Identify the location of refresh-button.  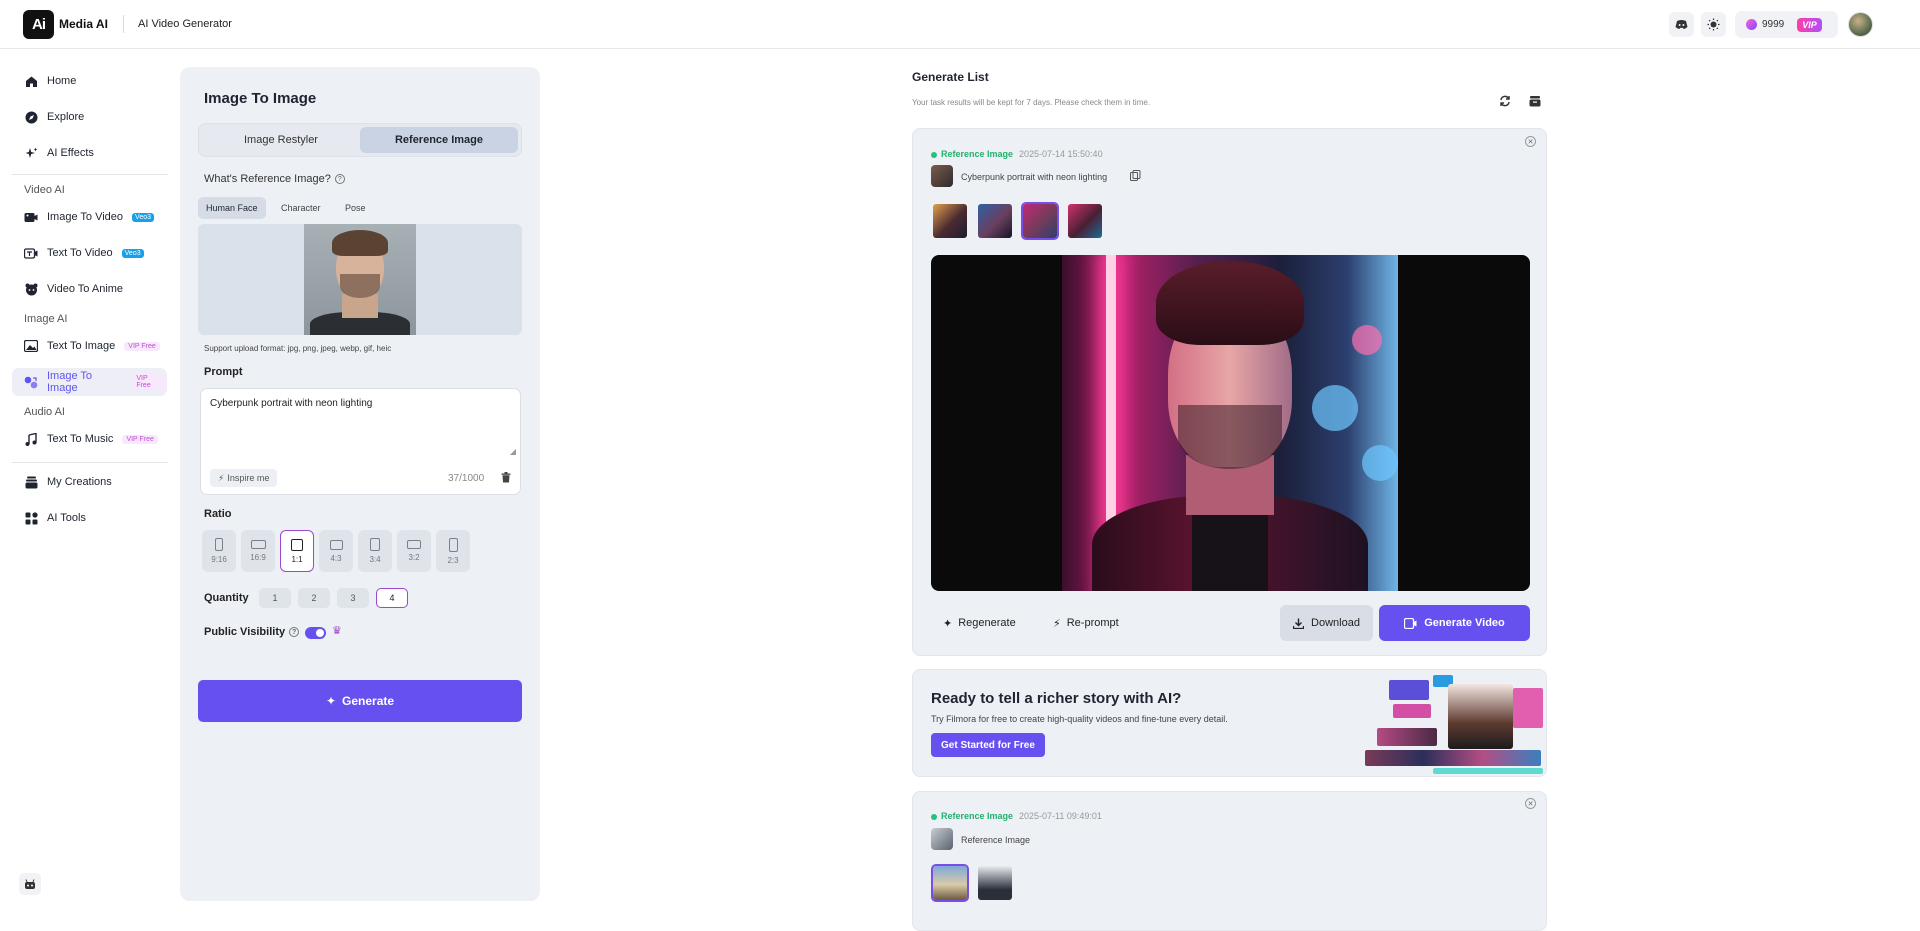
(1505, 102).